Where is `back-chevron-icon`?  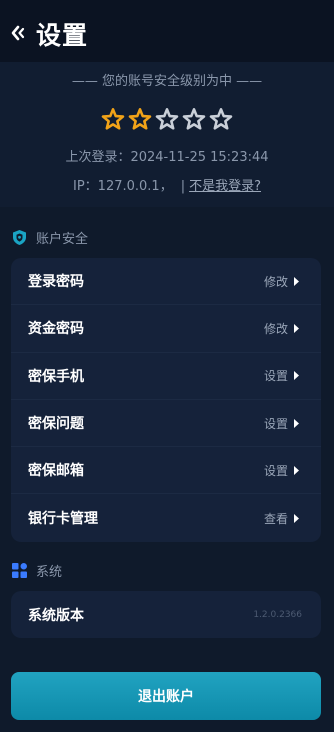
back-chevron-icon is located at coordinates (18, 33).